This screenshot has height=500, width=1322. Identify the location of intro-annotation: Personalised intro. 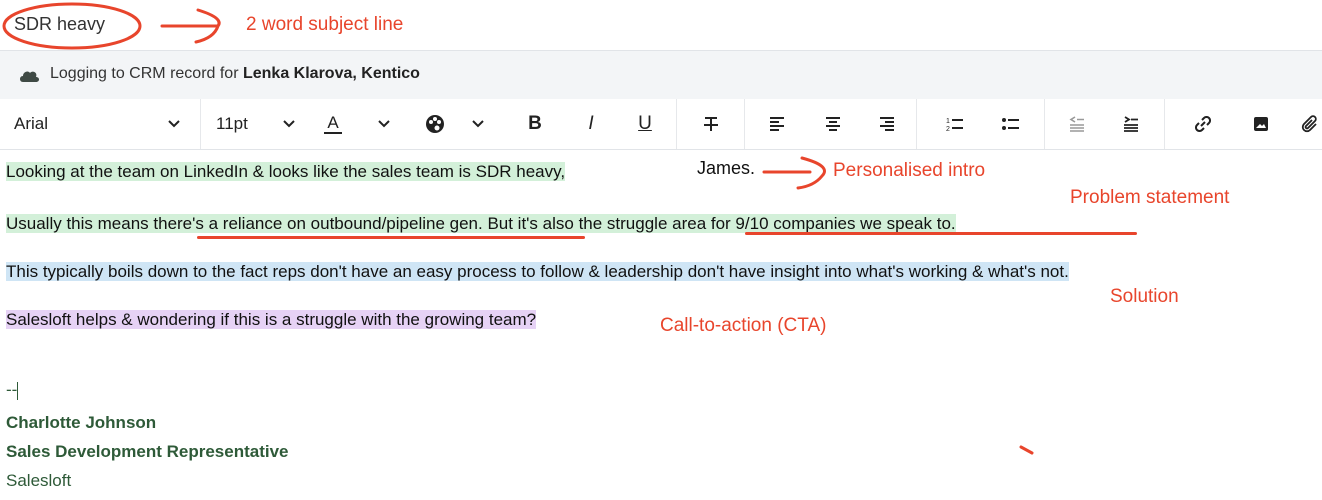
(909, 170).